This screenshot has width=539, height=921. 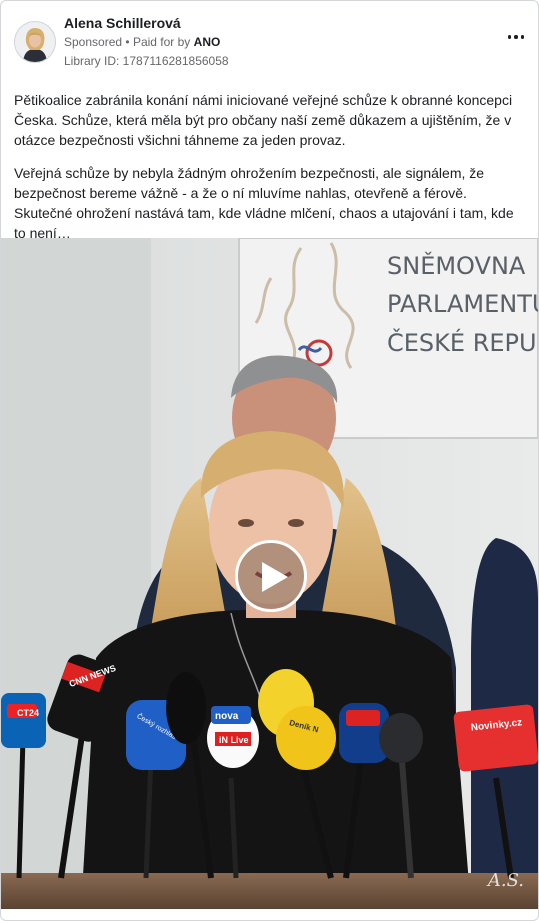 I want to click on sign-line-2: PARLAMENTU, so click(x=462, y=304).